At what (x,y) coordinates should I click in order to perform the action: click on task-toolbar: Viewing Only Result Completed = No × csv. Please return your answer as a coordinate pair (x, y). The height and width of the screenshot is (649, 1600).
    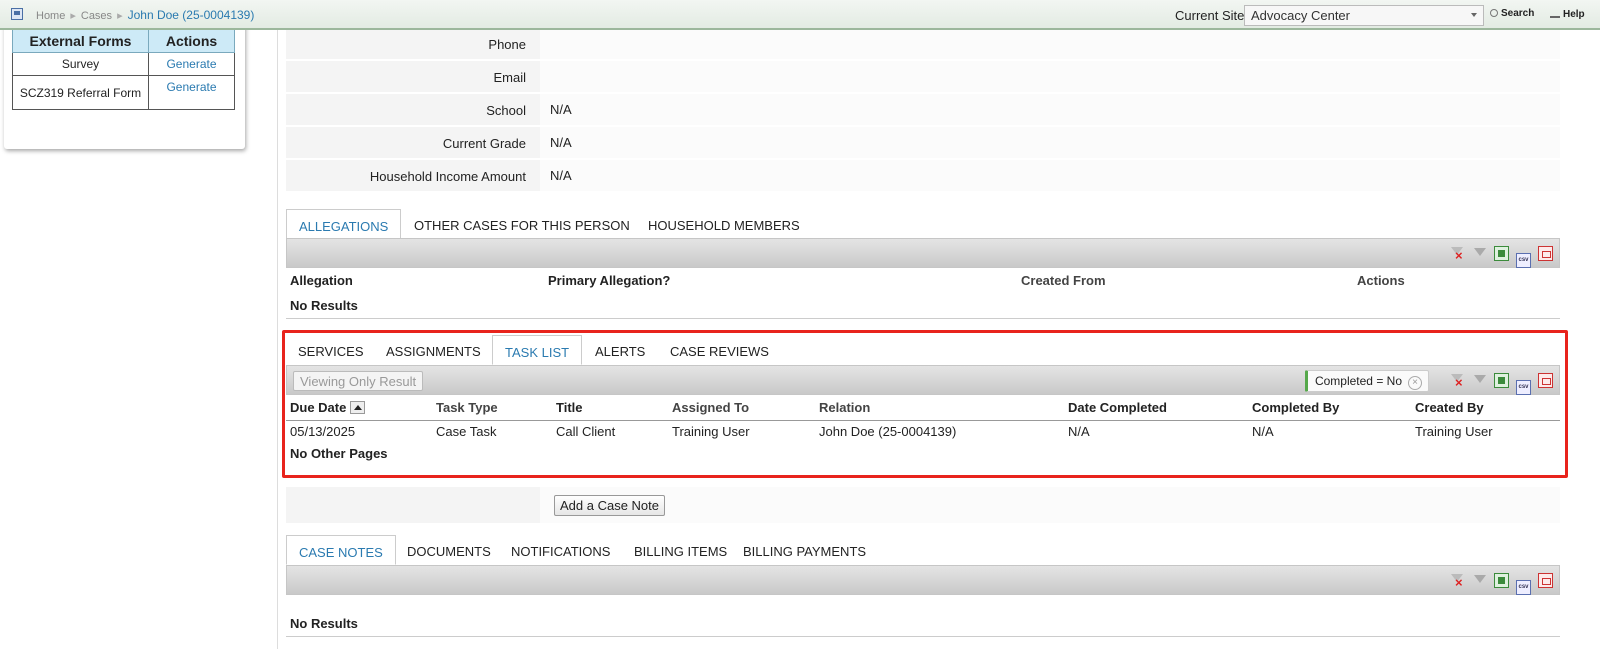
    Looking at the image, I should click on (923, 380).